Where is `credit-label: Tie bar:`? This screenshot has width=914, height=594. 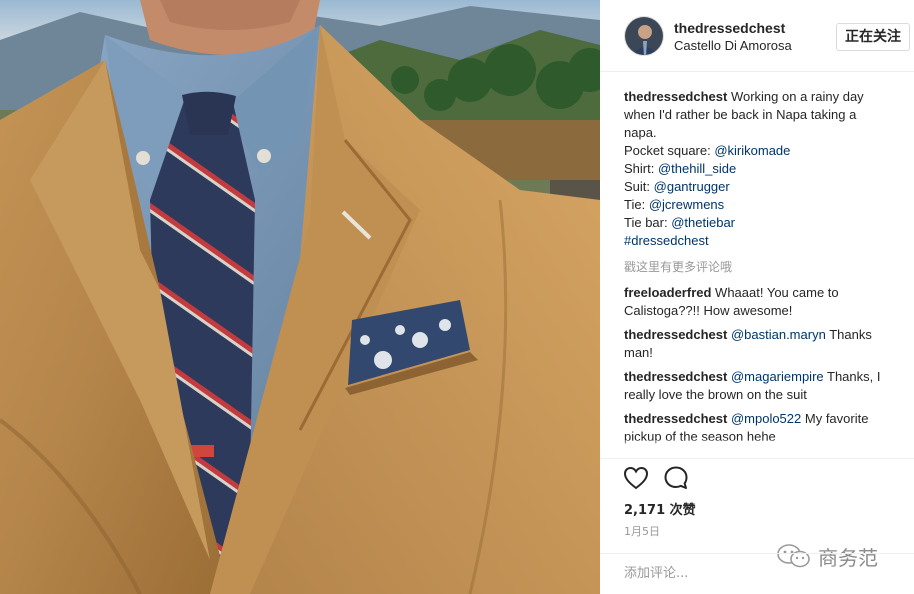
credit-label: Tie bar: is located at coordinates (646, 222).